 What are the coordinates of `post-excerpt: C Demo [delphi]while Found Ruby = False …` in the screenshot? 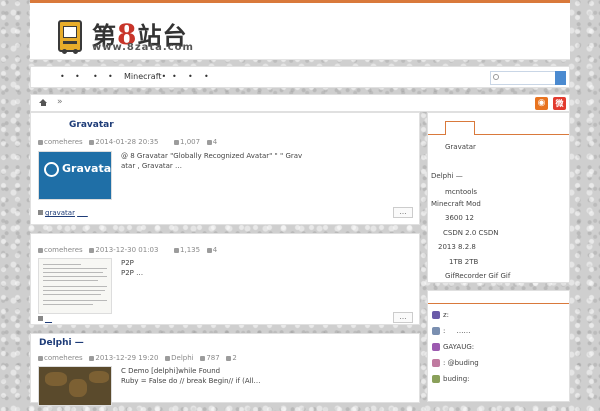 It's located at (191, 376).